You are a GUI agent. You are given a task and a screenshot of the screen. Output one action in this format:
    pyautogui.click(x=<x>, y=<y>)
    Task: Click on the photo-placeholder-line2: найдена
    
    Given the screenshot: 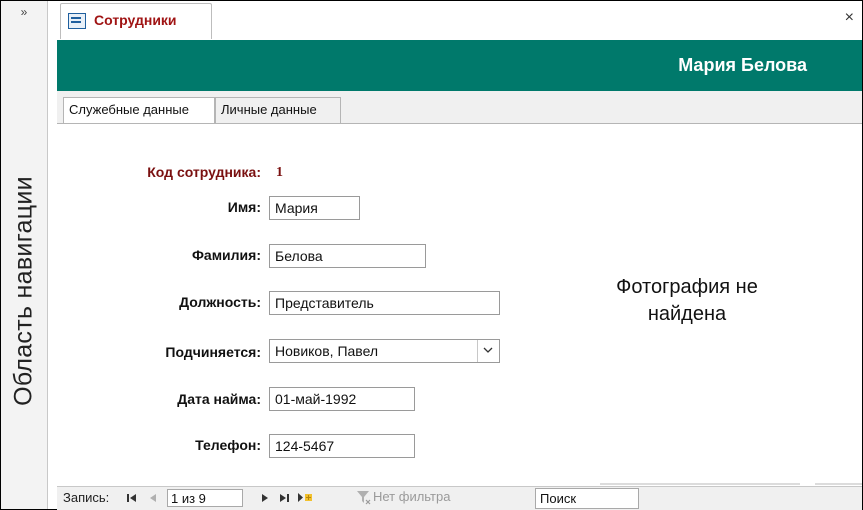 What is the action you would take?
    pyautogui.click(x=687, y=314)
    